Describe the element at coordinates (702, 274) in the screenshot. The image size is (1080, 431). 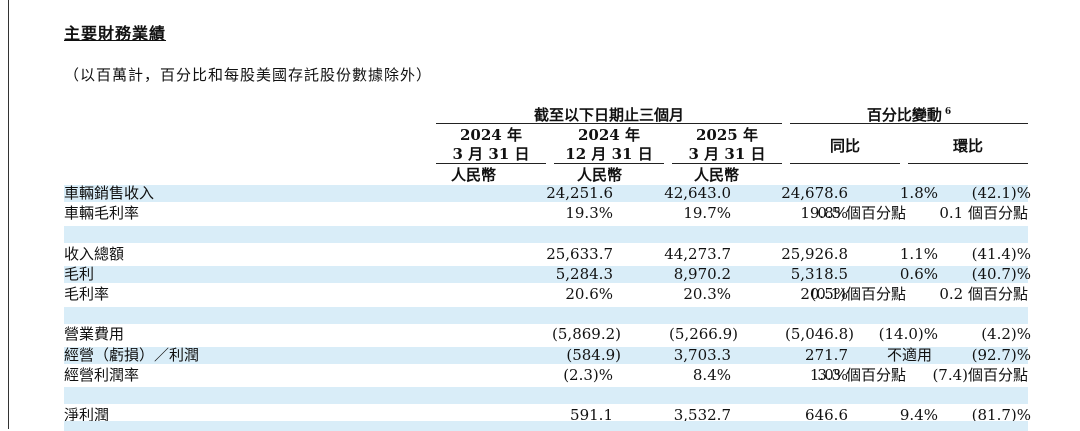
I see `value-q4-2024: 8,970.2` at that location.